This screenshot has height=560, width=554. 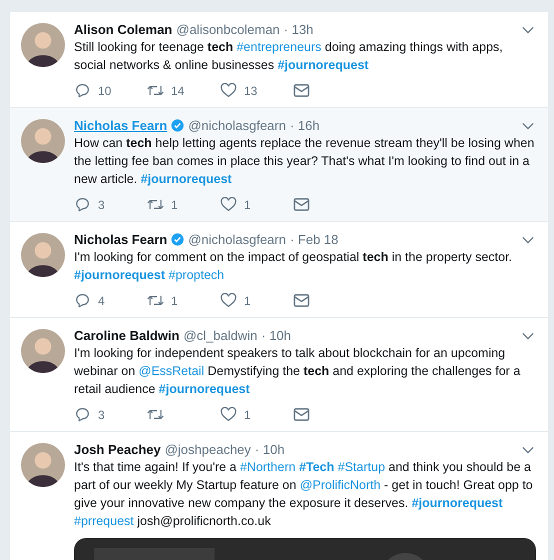 I want to click on tweet-link: @ProlificNorth, so click(x=340, y=485).